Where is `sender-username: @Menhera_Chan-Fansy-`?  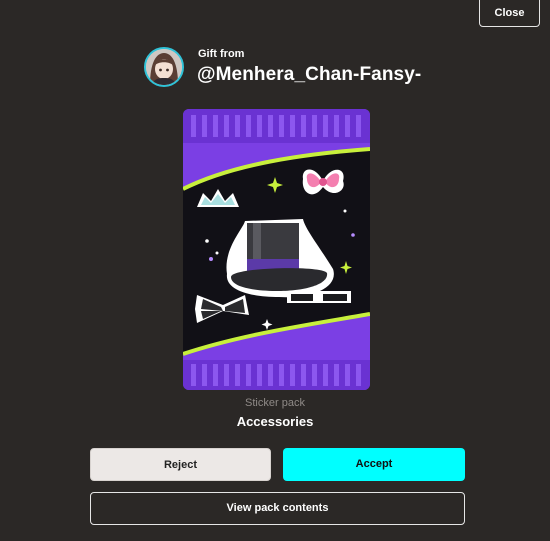 sender-username: @Menhera_Chan-Fansy- is located at coordinates (309, 75).